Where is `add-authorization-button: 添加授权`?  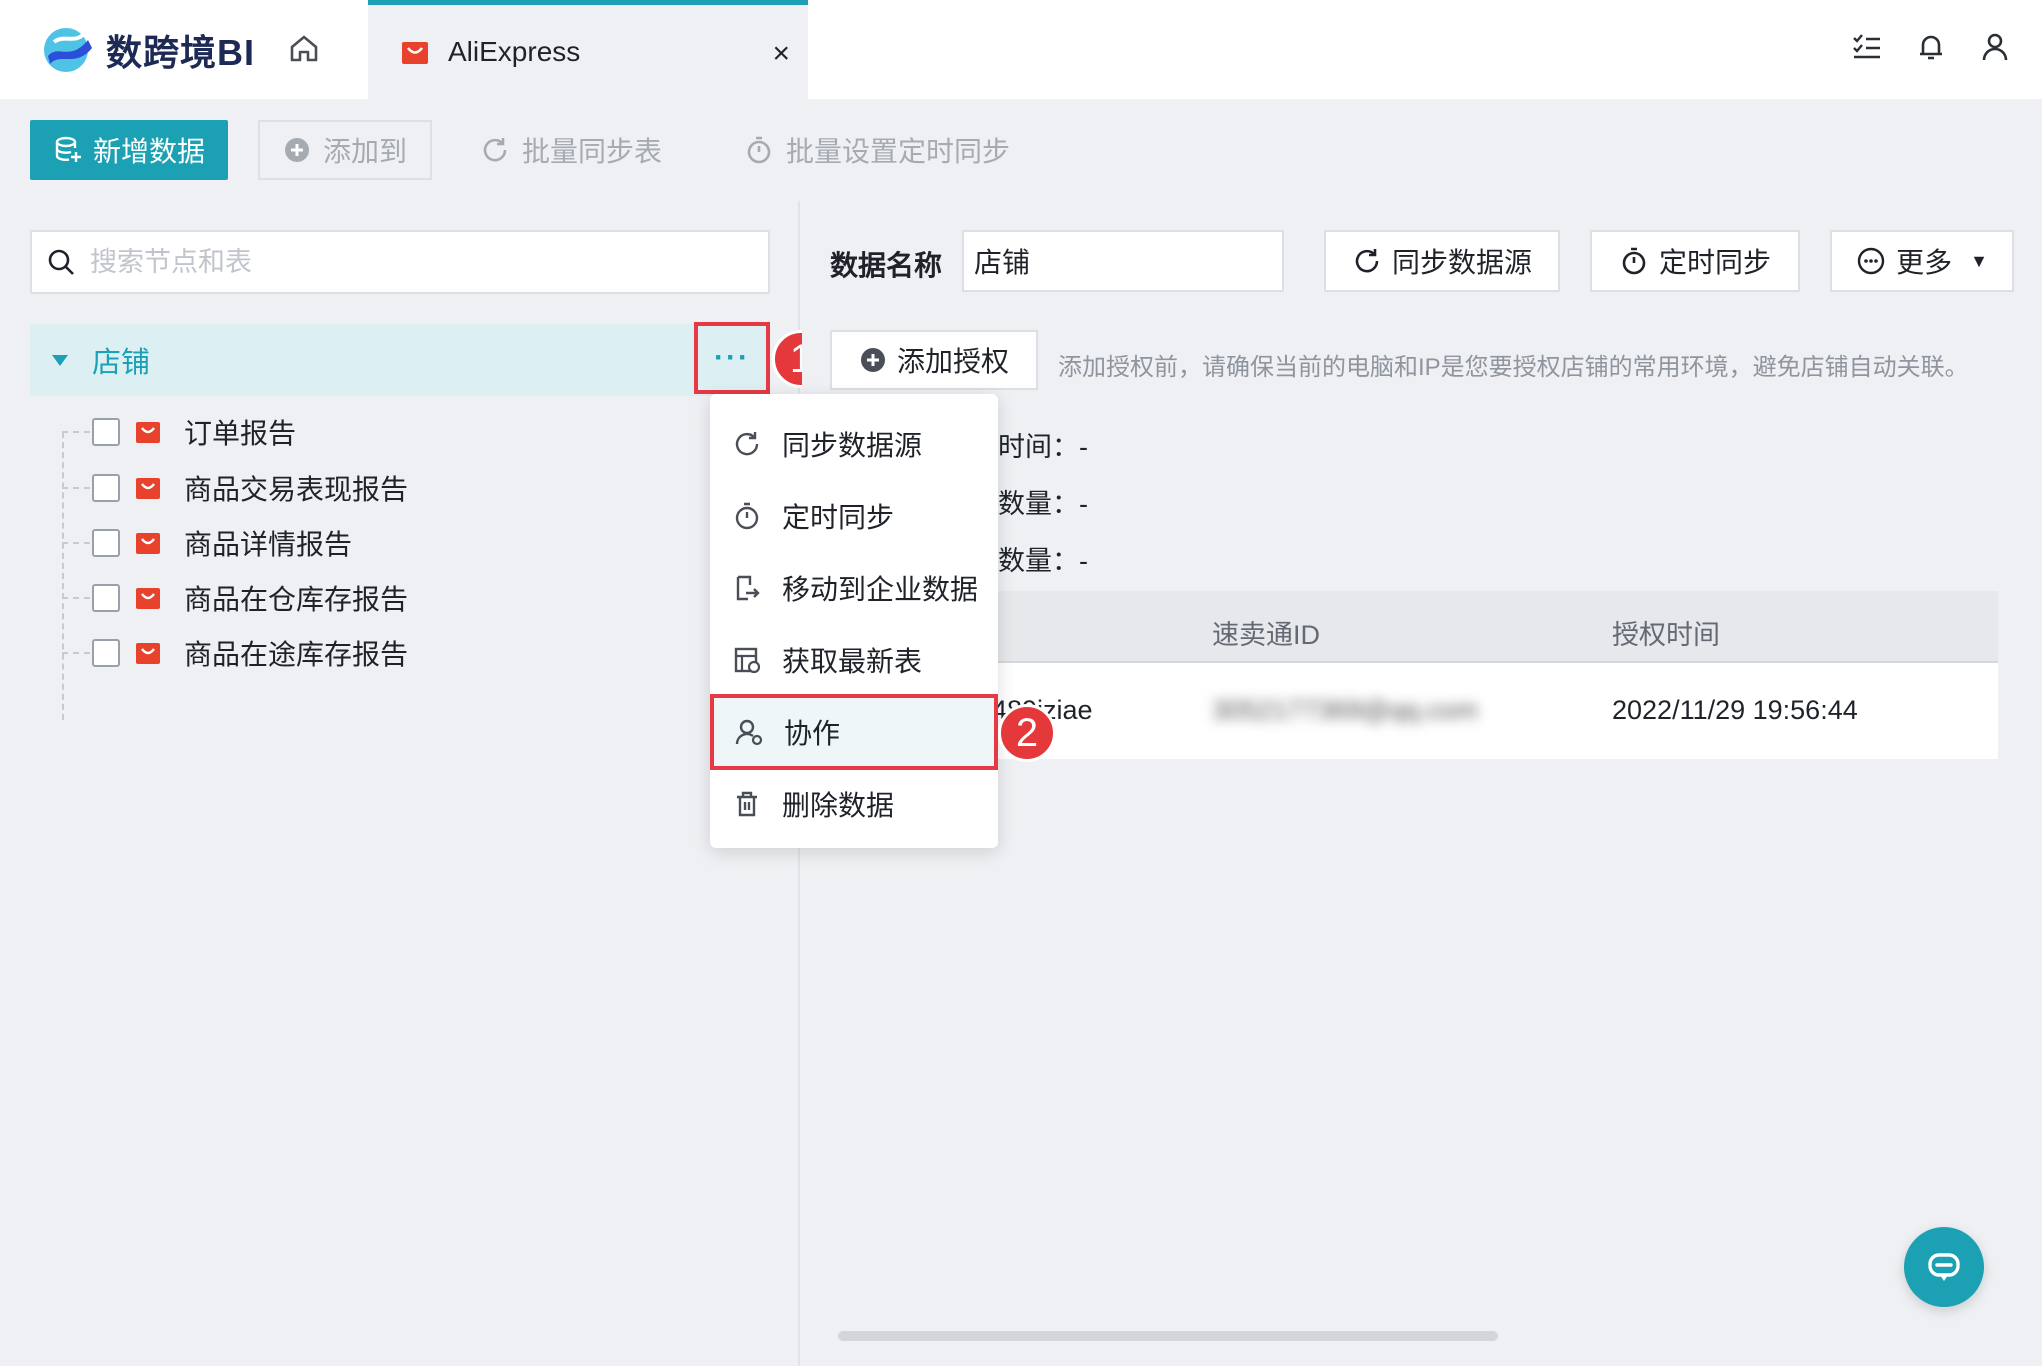 add-authorization-button: 添加授权 is located at coordinates (934, 360).